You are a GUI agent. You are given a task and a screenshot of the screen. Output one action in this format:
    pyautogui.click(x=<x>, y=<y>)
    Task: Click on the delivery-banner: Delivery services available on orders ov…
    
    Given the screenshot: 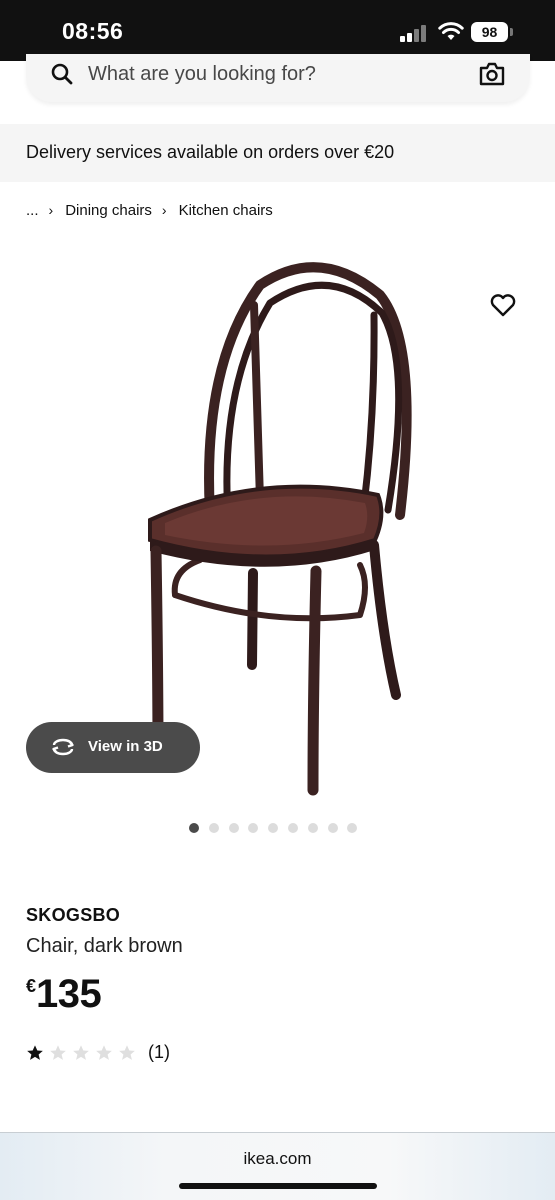 What is the action you would take?
    pyautogui.click(x=277, y=153)
    